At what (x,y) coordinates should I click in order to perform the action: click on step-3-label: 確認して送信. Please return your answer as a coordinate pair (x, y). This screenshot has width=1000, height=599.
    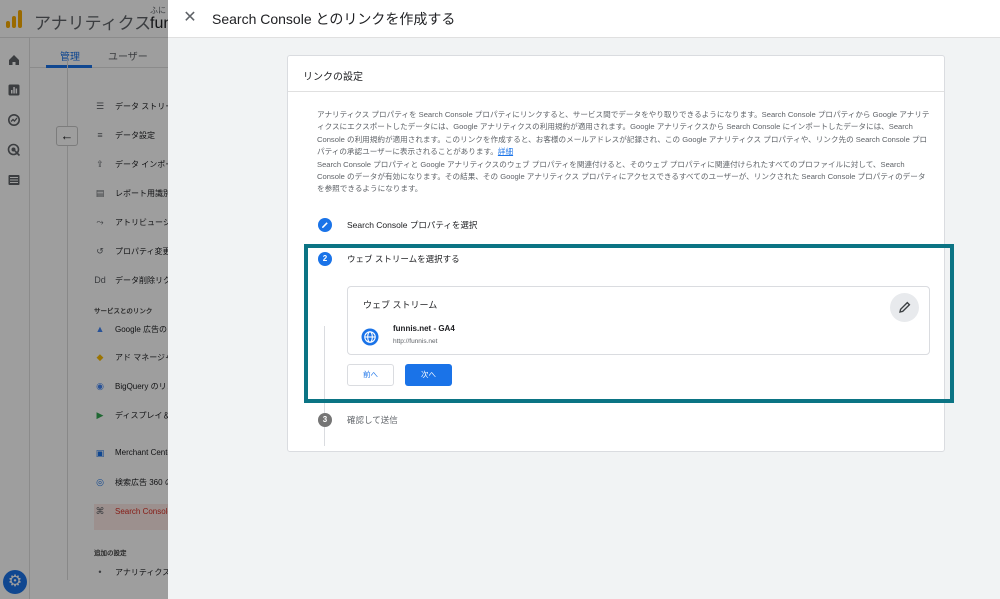
    Looking at the image, I should click on (372, 420).